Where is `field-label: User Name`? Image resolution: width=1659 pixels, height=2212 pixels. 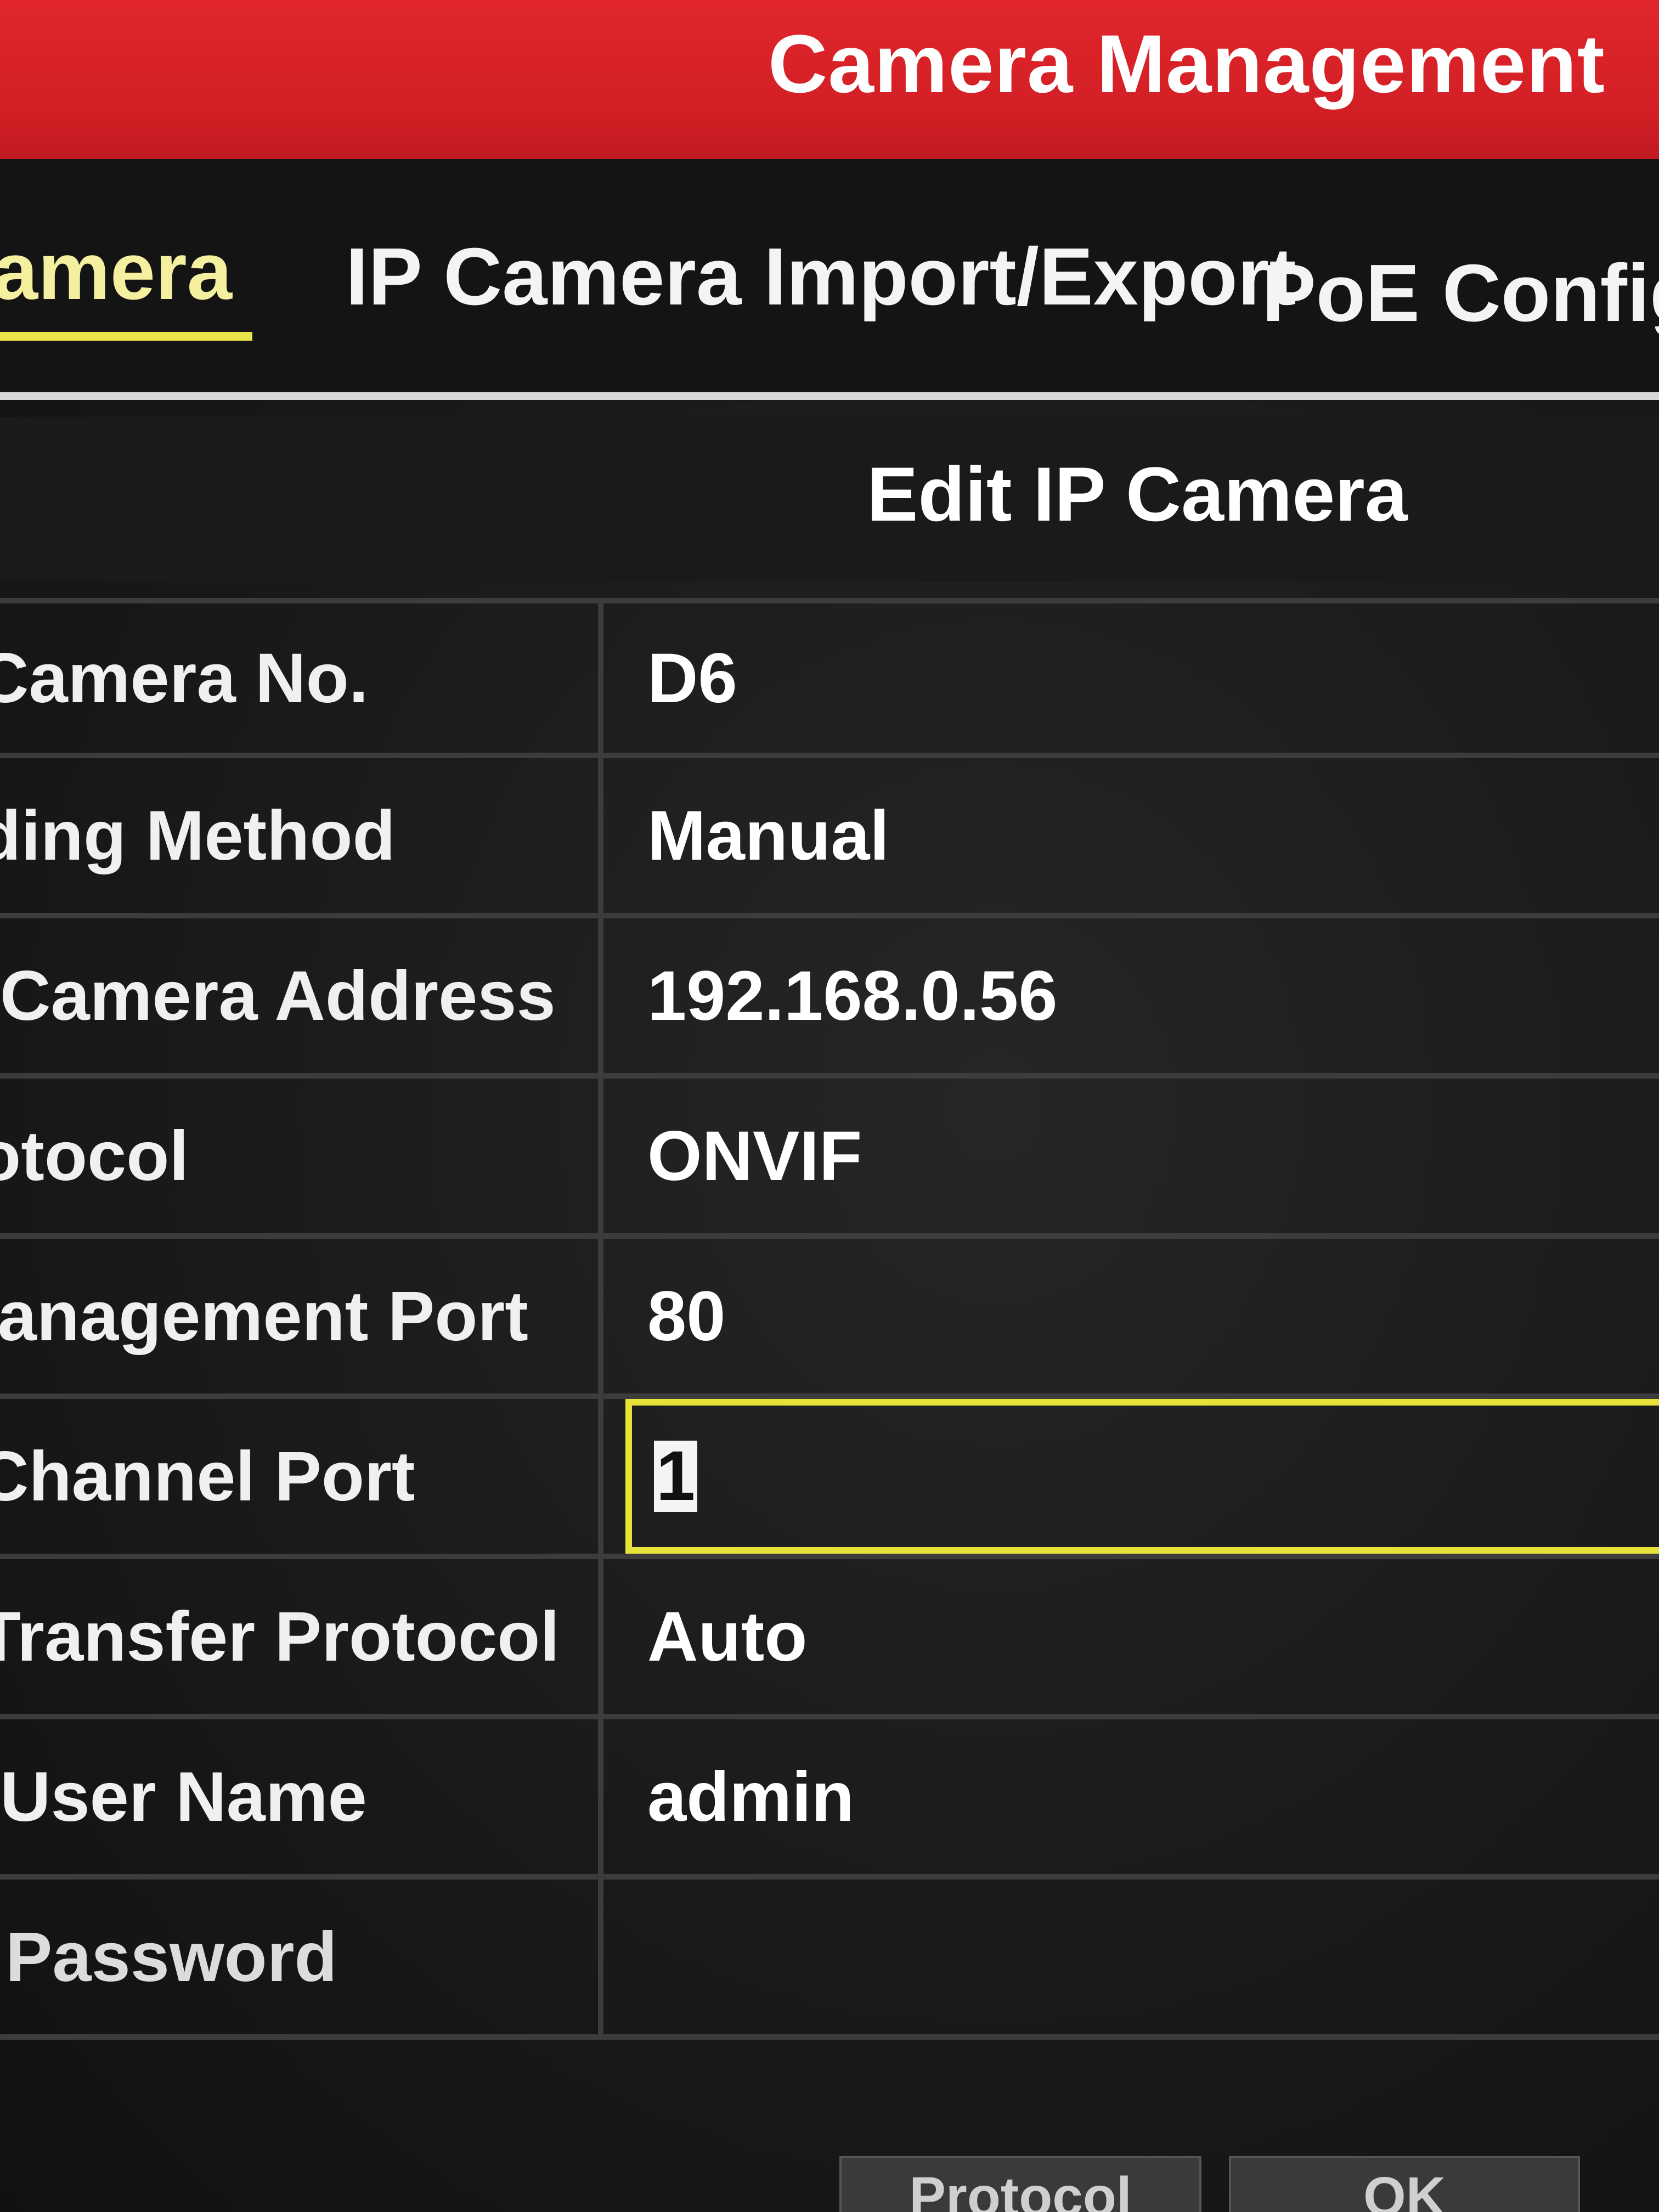 field-label: User Name is located at coordinates (301, 1796).